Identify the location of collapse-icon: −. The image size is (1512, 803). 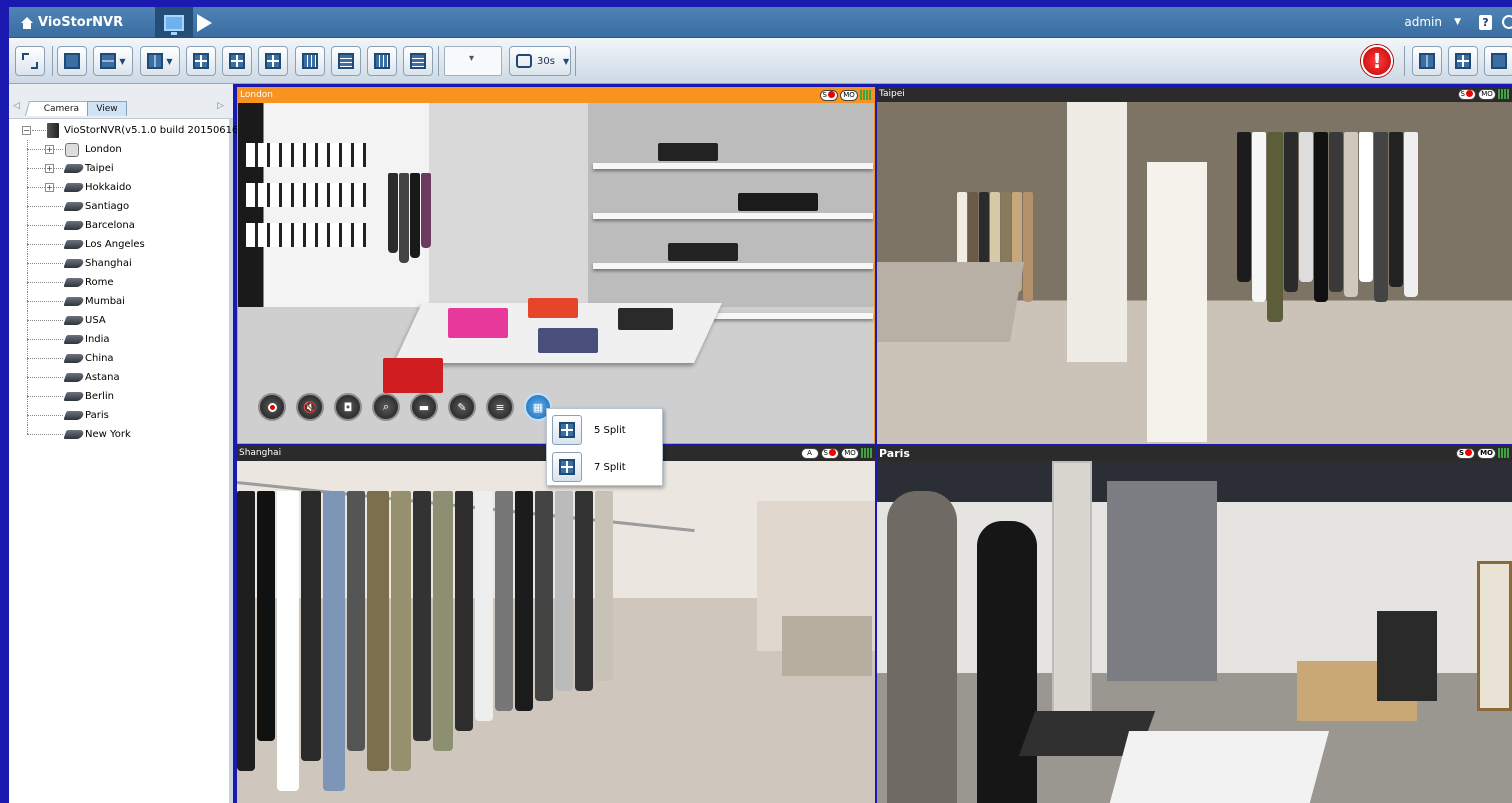
(26, 130).